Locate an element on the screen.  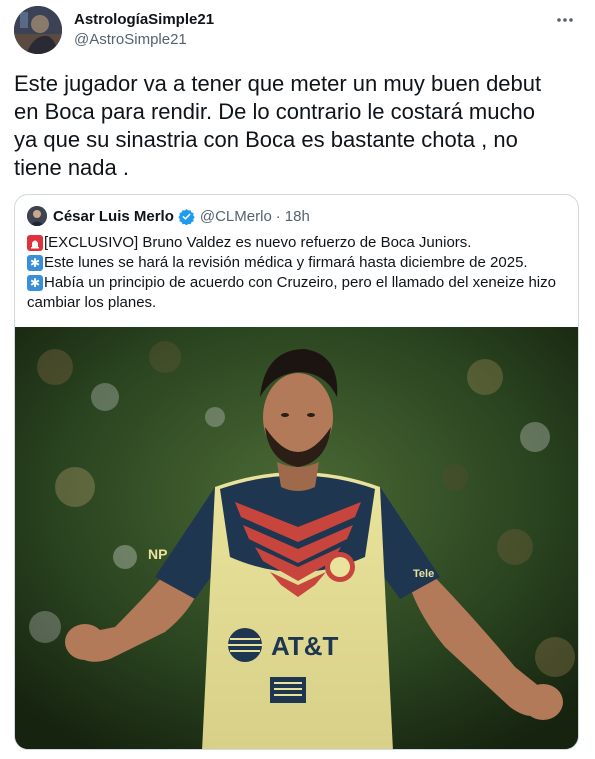
jersey-sponsor-text: AT&T is located at coordinates (305, 646).